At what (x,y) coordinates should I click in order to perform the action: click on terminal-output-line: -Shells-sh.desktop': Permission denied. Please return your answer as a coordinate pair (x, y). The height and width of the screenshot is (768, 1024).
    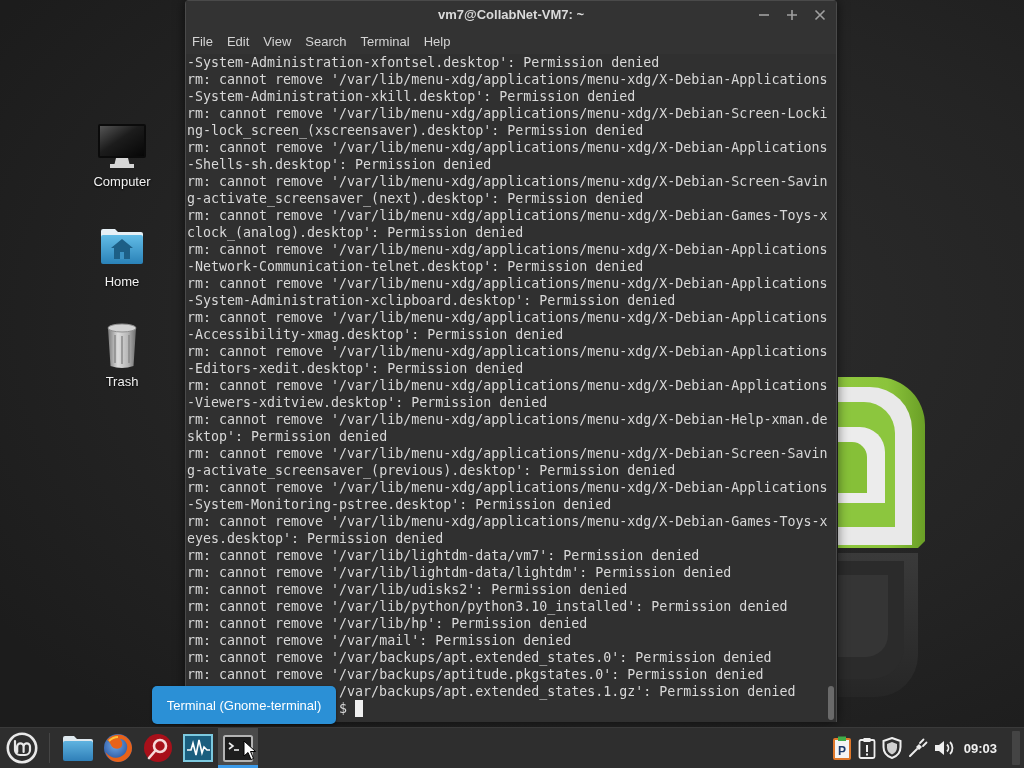
    Looking at the image, I should click on (340, 164).